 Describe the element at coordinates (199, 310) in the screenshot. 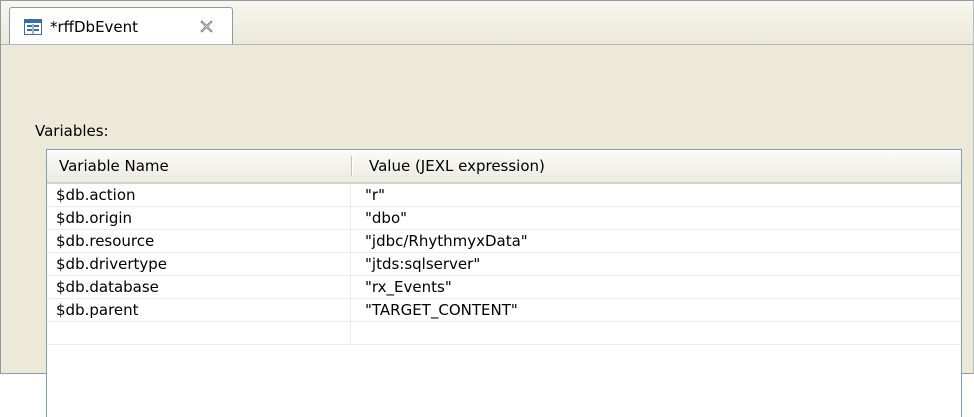

I see `variable-name-cell: $db.parent` at that location.